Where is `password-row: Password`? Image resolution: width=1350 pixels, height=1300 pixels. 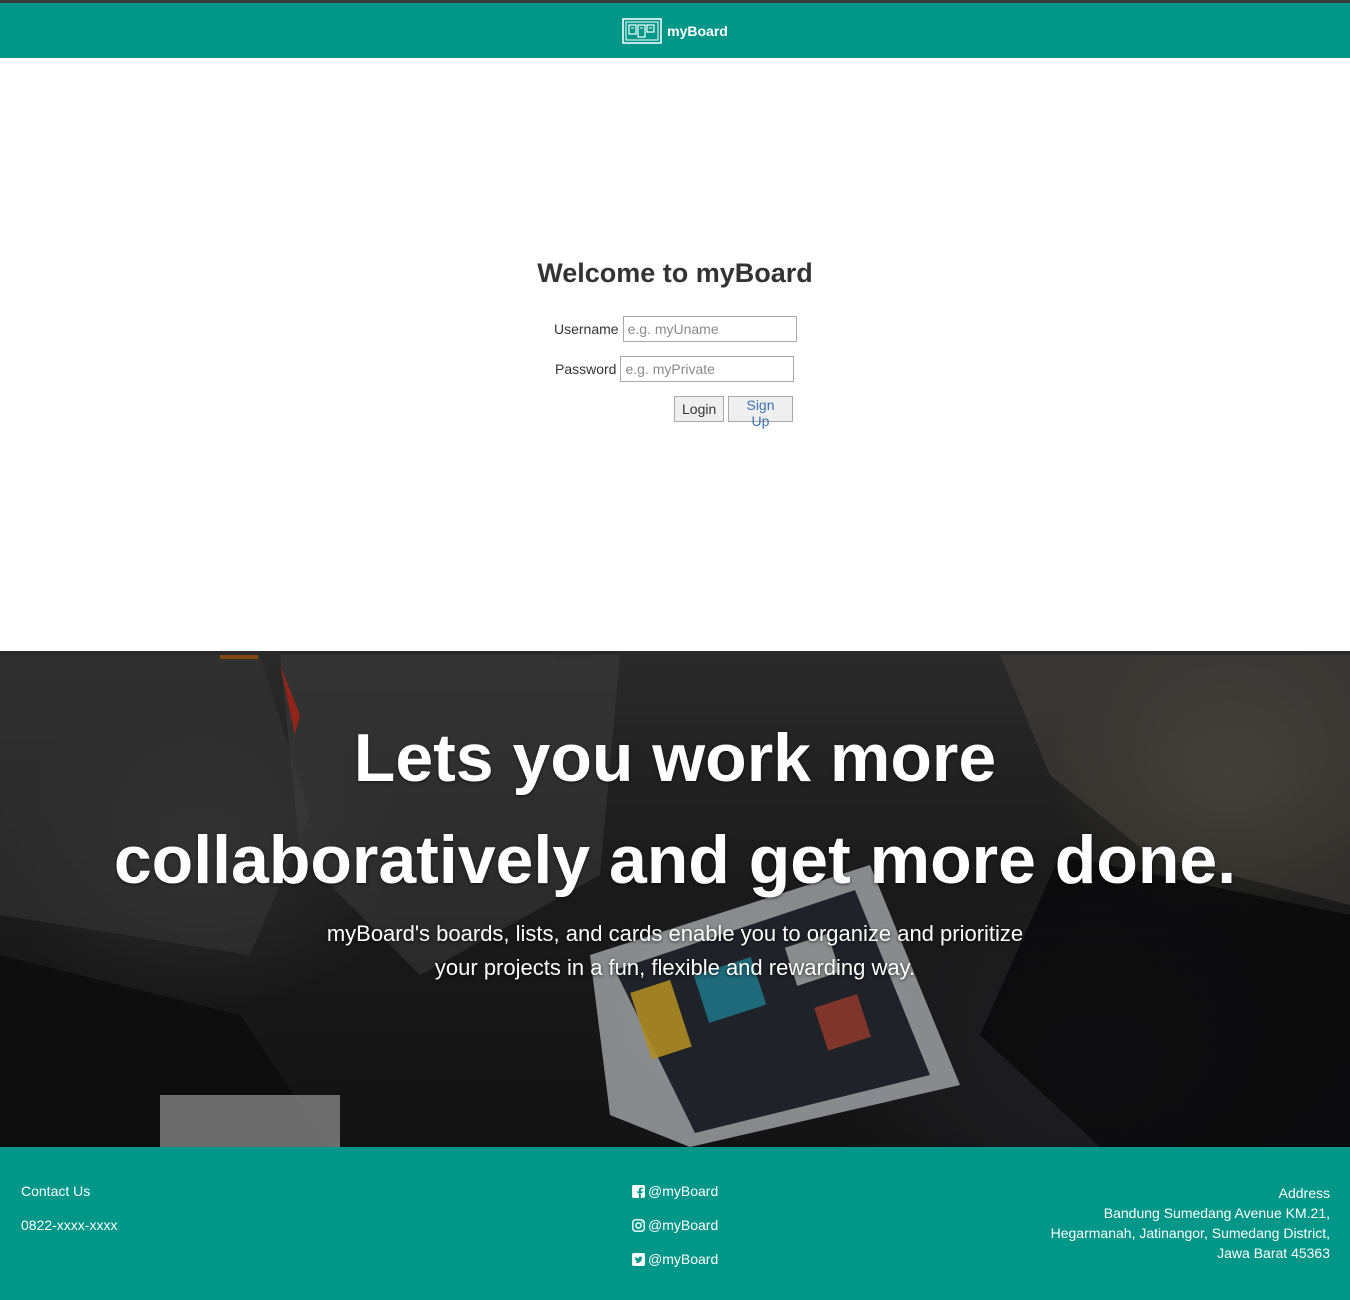 password-row: Password is located at coordinates (675, 369).